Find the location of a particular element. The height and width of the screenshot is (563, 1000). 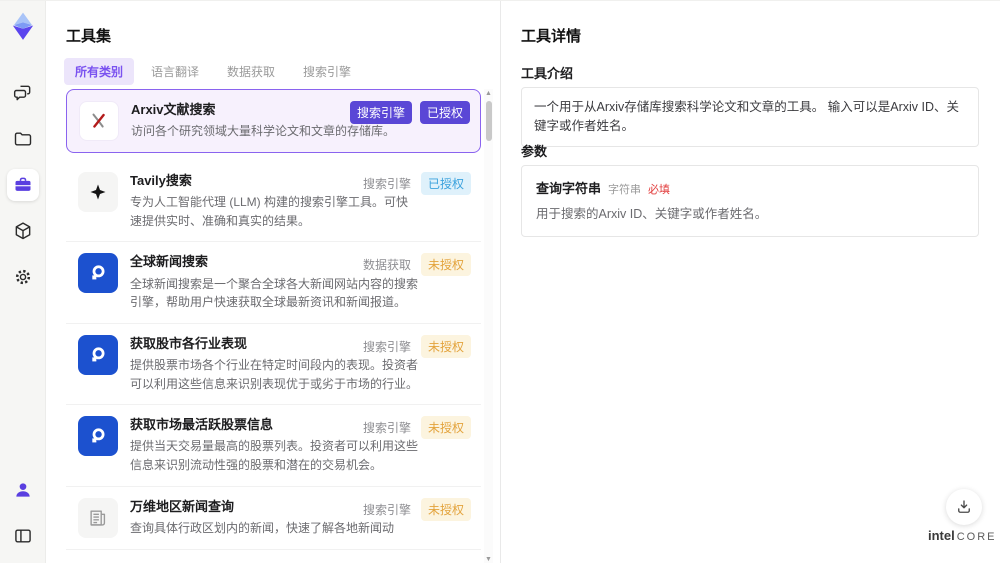

sidebar-item-collapse is located at coordinates (23, 536).